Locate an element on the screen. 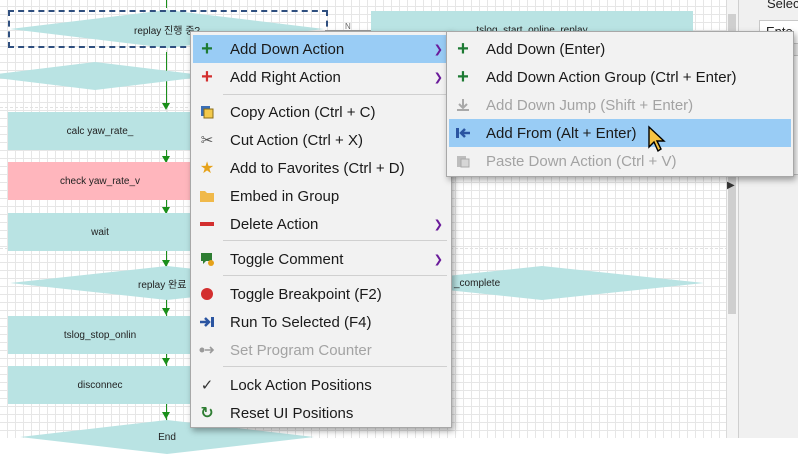 The image size is (798, 454). menu-item-label: Set Program Counter is located at coordinates (301, 350).